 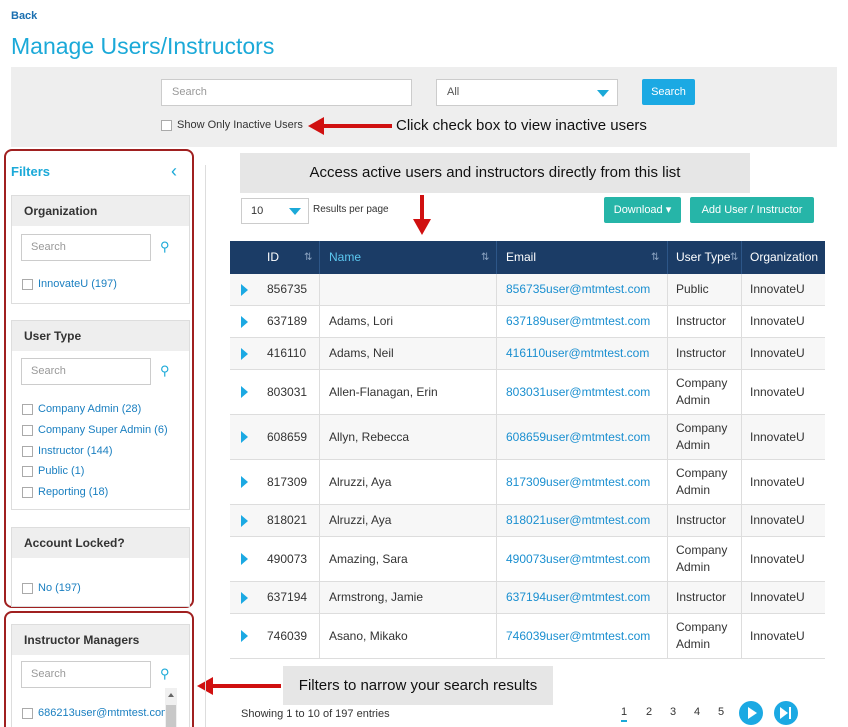 I want to click on filter-option: Company Super Admin (6), so click(x=95, y=430).